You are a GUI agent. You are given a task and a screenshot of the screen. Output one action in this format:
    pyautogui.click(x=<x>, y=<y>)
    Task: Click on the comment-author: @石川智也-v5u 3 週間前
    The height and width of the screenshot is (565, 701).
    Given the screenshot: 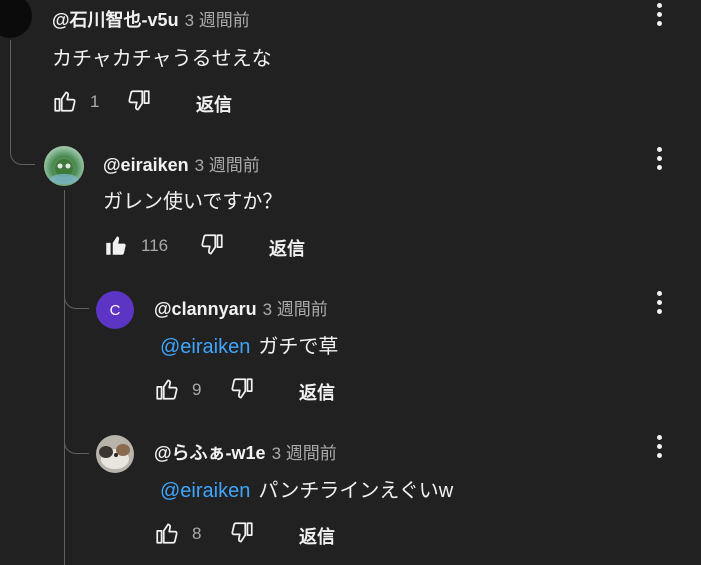 What is the action you would take?
    pyautogui.click(x=151, y=19)
    